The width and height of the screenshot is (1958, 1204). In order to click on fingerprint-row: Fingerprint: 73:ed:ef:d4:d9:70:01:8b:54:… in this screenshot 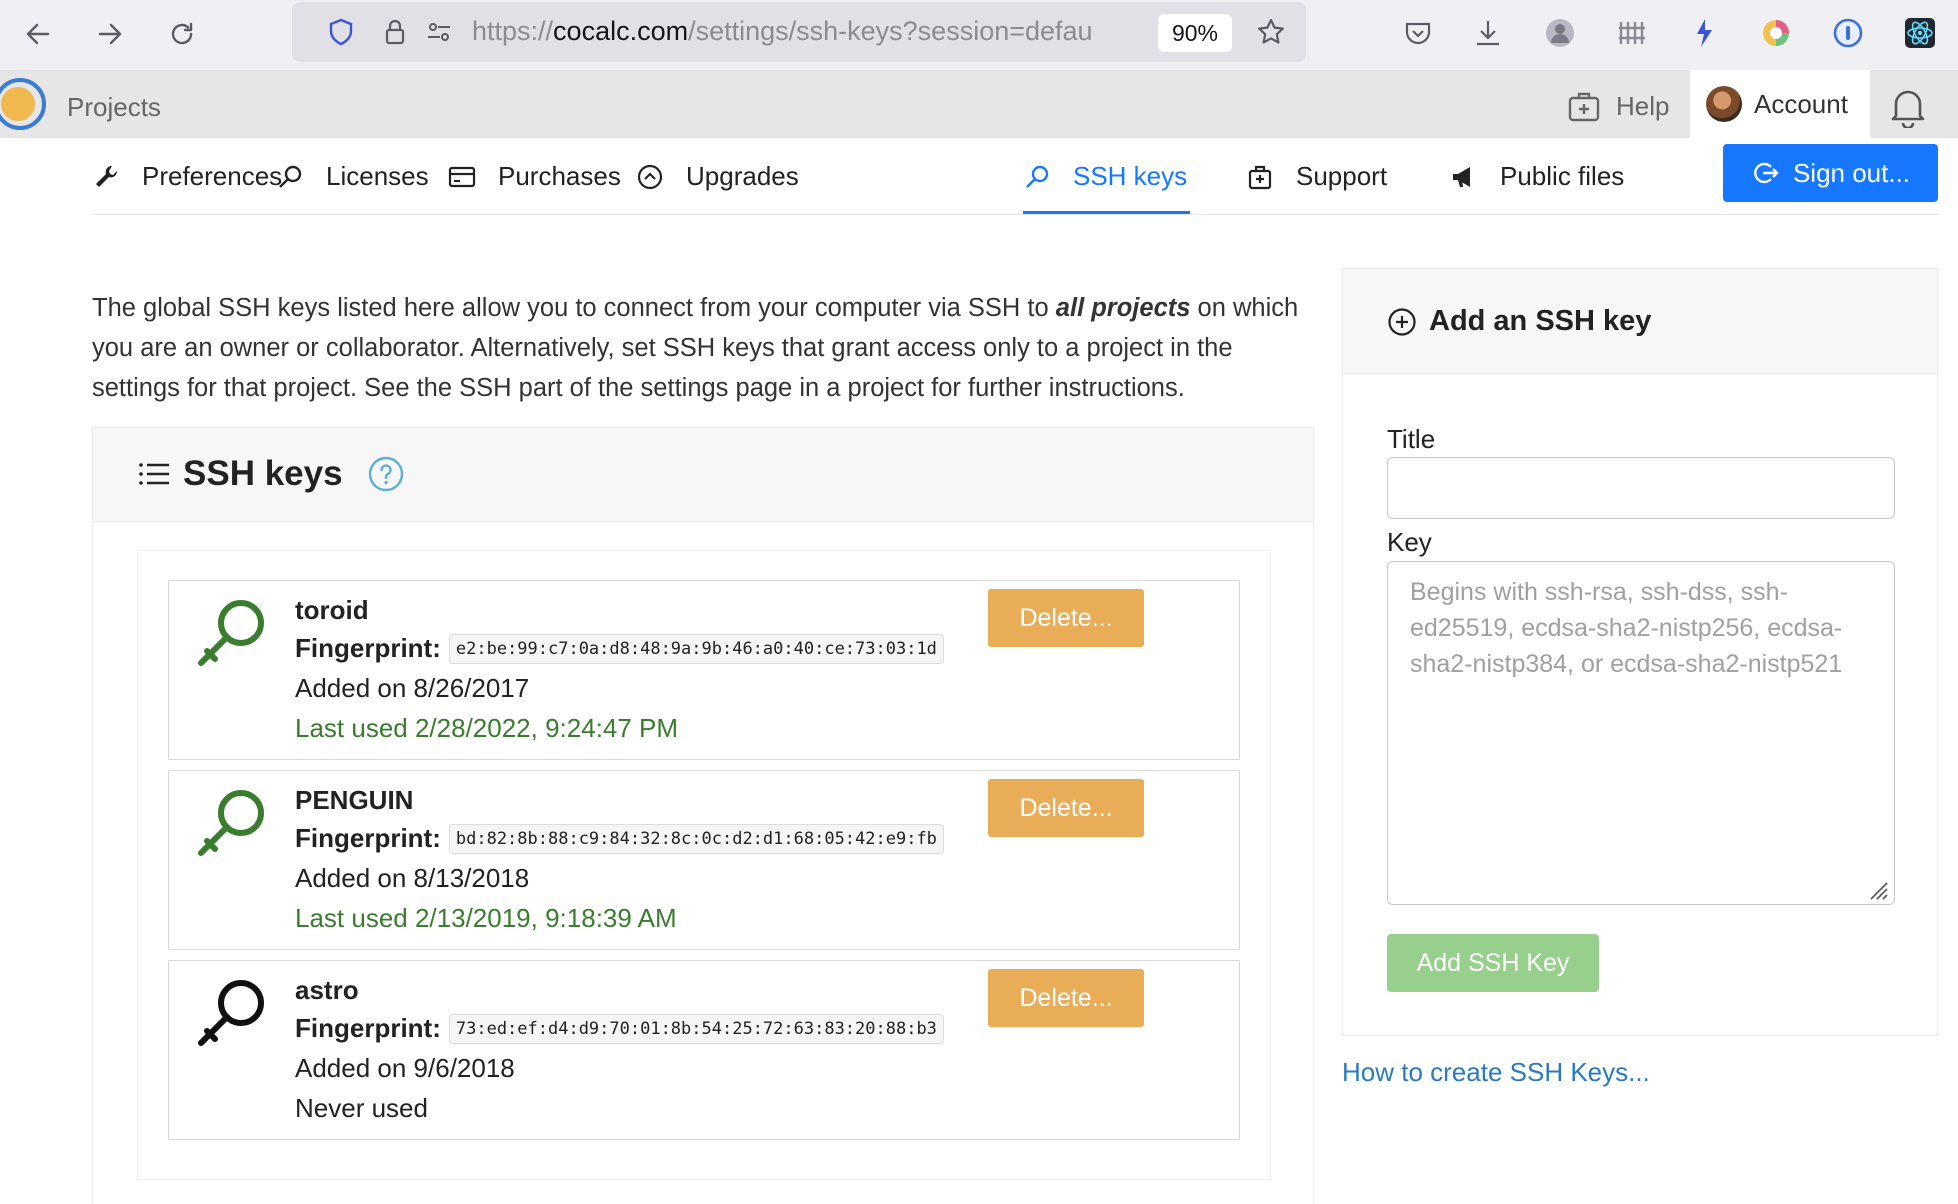, I will do `click(619, 1028)`.